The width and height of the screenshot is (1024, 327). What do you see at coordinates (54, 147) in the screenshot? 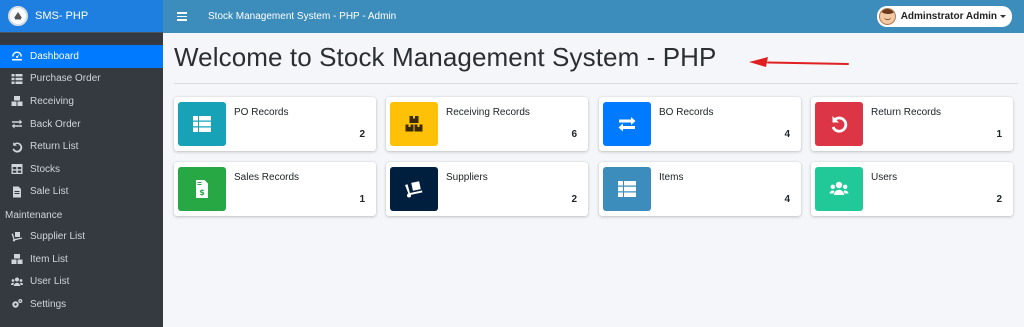
I see `sidebar-item-label: Return List` at bounding box center [54, 147].